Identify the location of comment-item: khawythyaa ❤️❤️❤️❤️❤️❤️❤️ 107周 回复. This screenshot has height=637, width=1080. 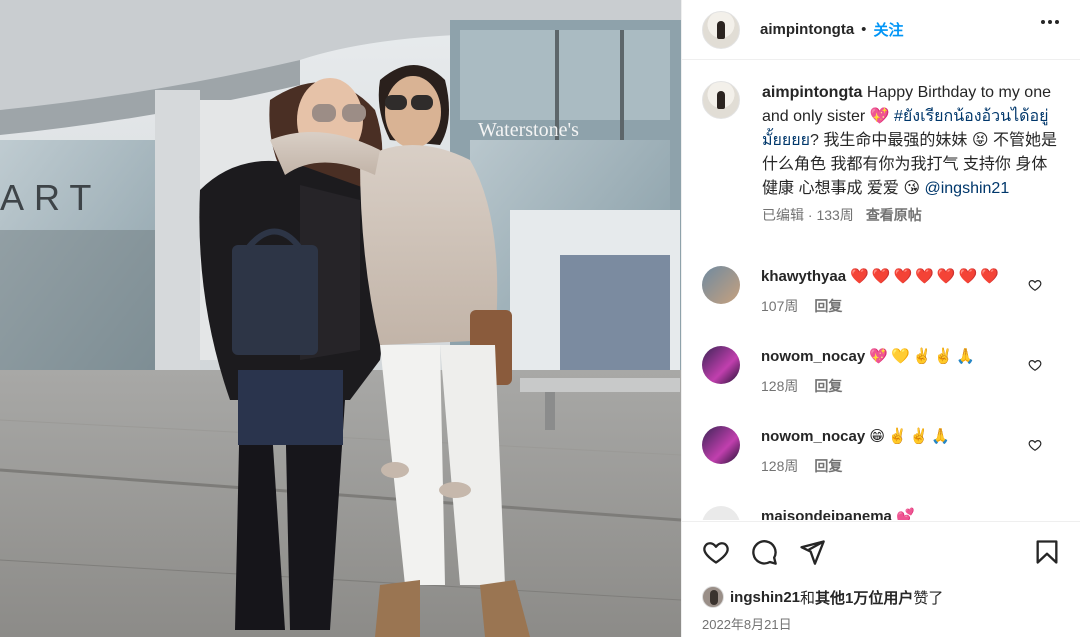
(882, 291).